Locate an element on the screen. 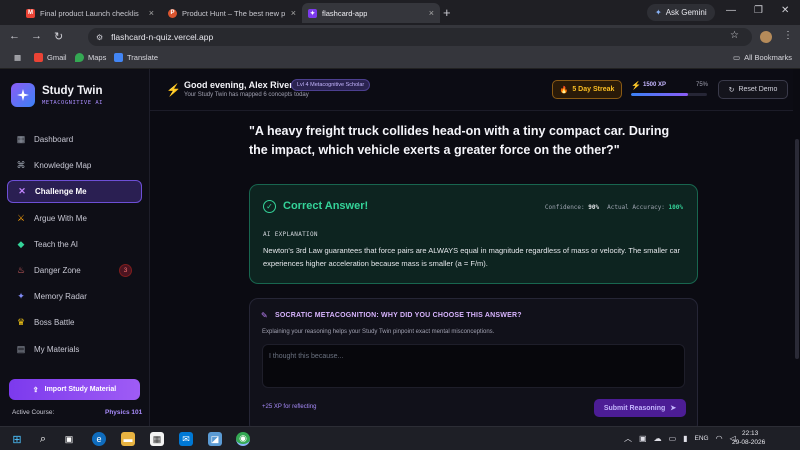  sidebar-item-dashboard: ▦ Dashboard is located at coordinates (74, 139).